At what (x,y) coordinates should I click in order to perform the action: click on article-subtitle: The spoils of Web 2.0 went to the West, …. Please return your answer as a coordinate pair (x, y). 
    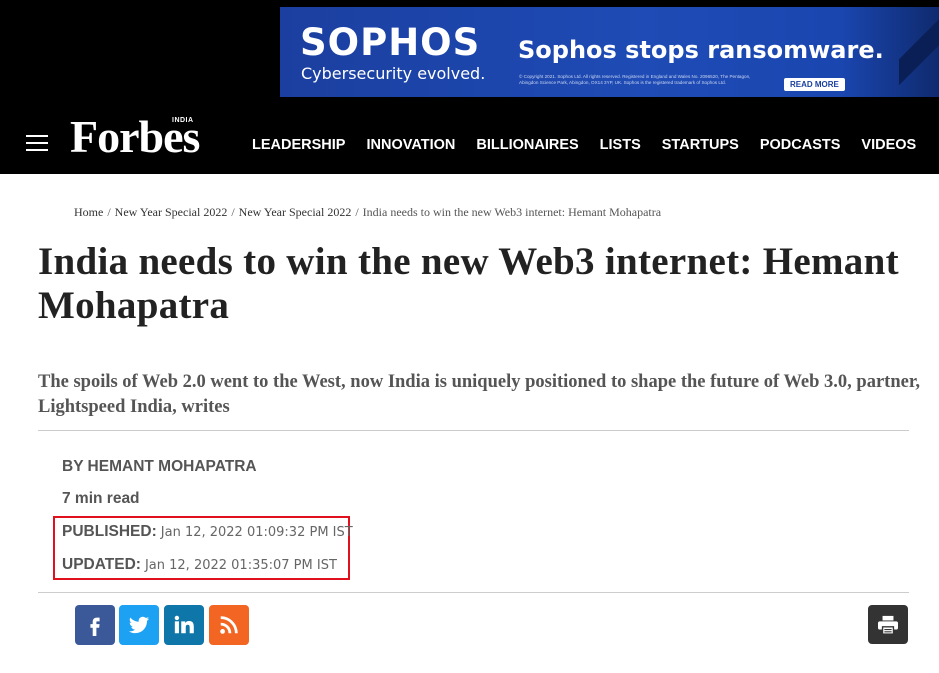
    Looking at the image, I should click on (479, 394).